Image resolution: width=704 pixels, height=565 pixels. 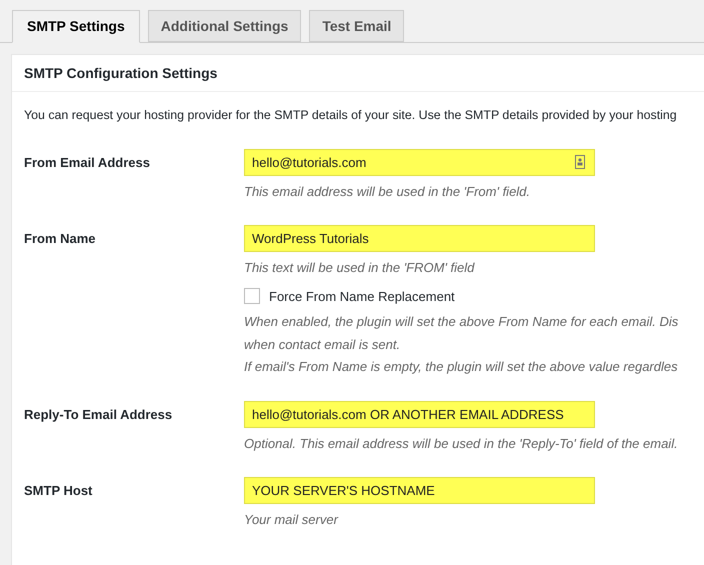 I want to click on field-label: SMTP Host, so click(x=59, y=491).